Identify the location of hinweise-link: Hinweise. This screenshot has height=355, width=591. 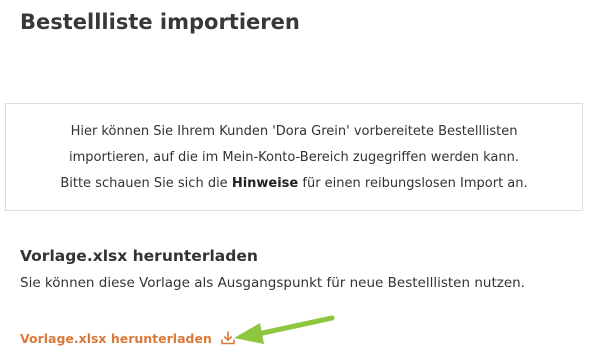
(265, 183).